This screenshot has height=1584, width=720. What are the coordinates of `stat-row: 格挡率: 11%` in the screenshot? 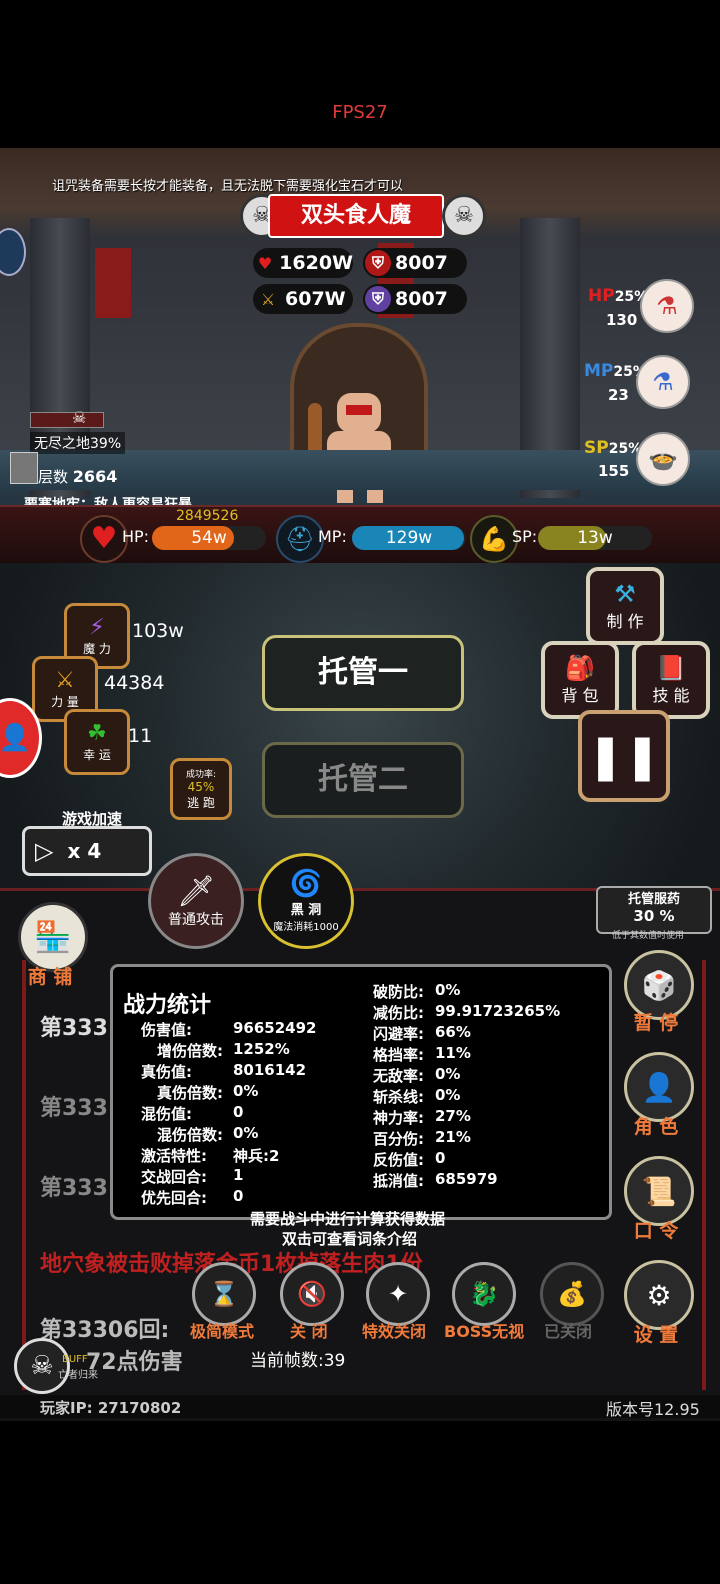 It's located at (466, 1054).